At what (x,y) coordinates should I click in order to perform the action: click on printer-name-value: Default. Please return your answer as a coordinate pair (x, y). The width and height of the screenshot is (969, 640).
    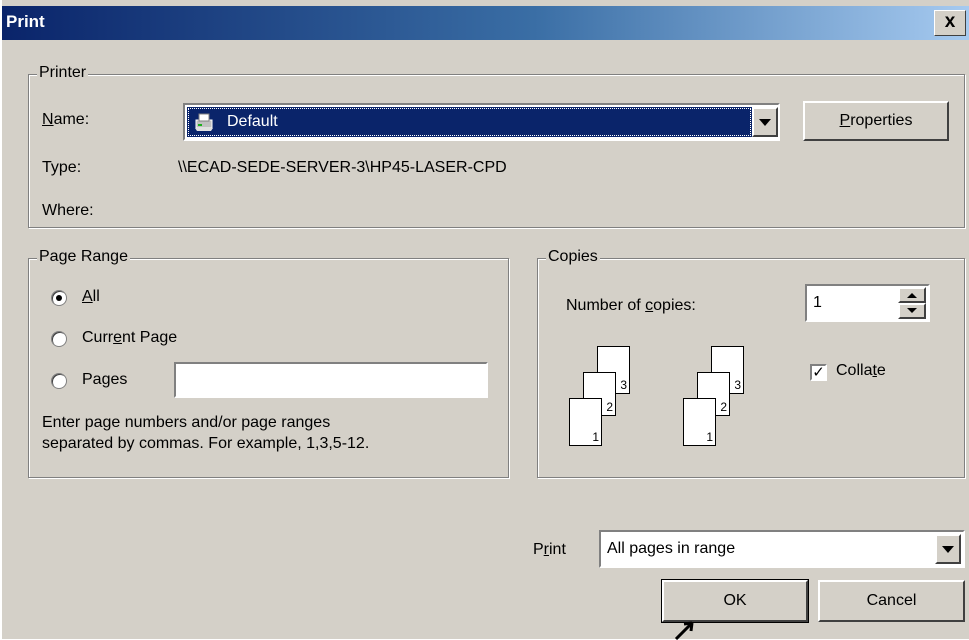
    Looking at the image, I should click on (252, 121).